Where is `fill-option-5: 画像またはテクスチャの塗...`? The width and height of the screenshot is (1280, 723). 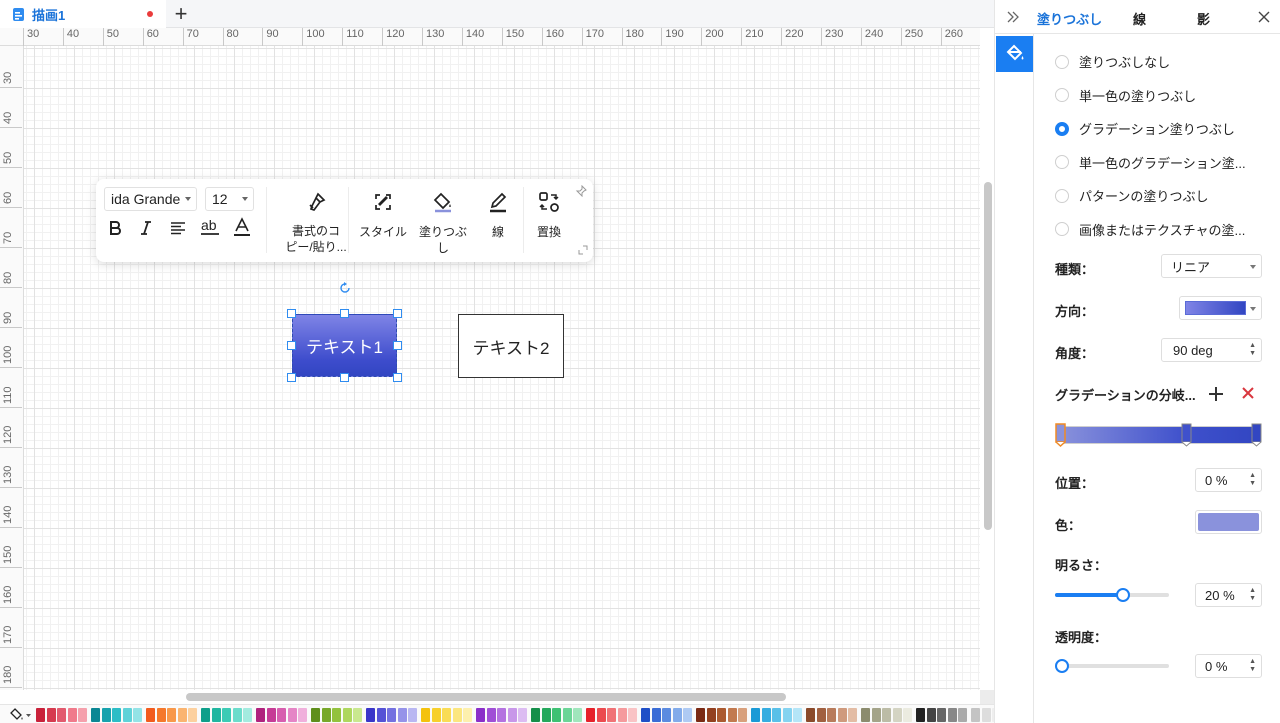
fill-option-5: 画像またはテクスチャの塗... is located at coordinates (1150, 229).